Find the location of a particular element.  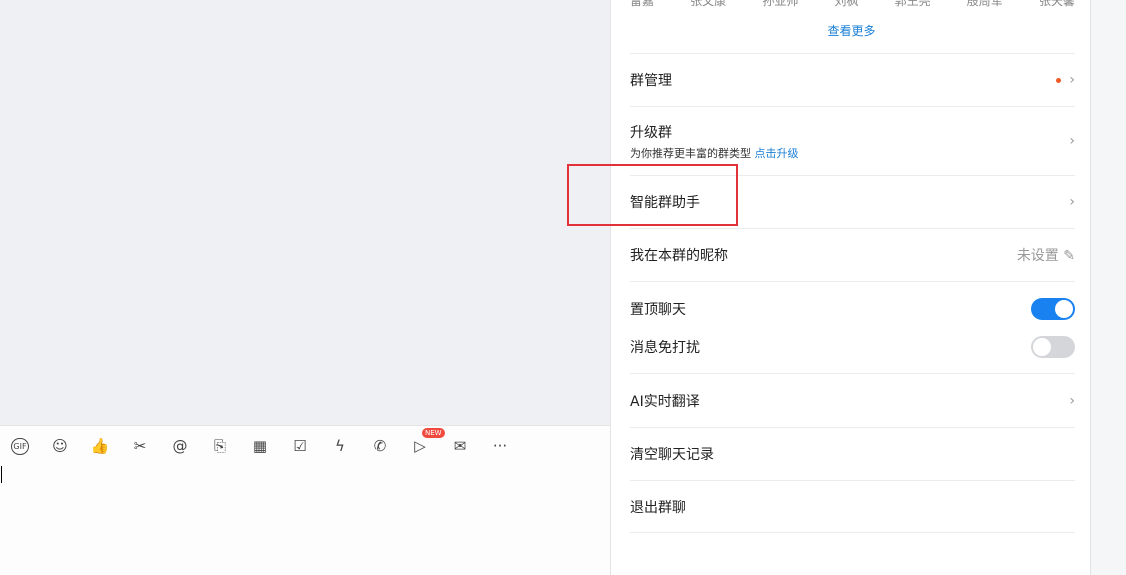

member-name: 刘枫 is located at coordinates (846, 4).